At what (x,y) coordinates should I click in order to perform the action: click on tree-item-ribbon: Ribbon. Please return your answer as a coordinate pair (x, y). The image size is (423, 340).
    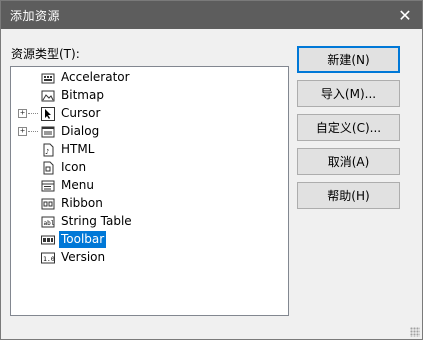
    Looking at the image, I should click on (149, 204).